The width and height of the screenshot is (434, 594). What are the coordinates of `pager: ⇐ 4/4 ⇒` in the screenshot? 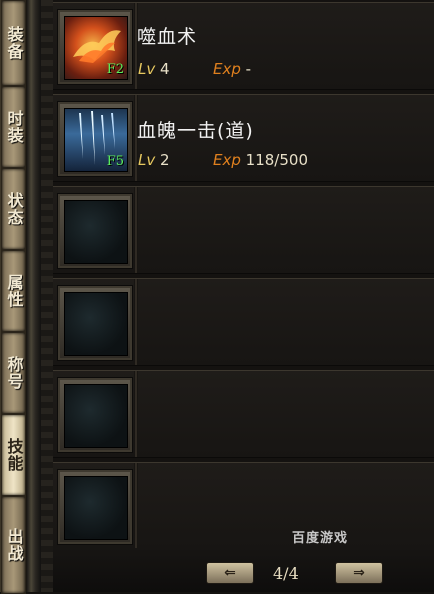 It's located at (243, 570).